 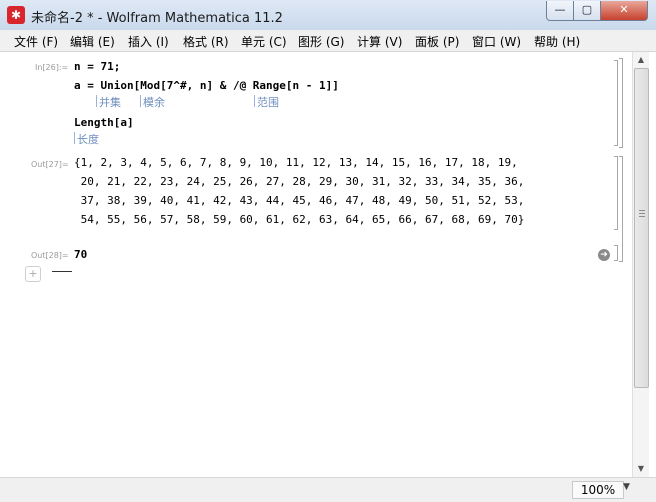 What do you see at coordinates (86, 139) in the screenshot?
I see `hint-length: 长度` at bounding box center [86, 139].